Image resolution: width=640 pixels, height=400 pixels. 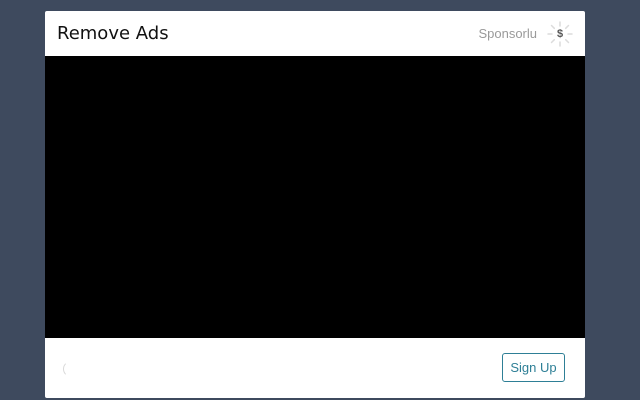 I want to click on sponsor-info: Sponsorlu $, so click(x=525, y=33).